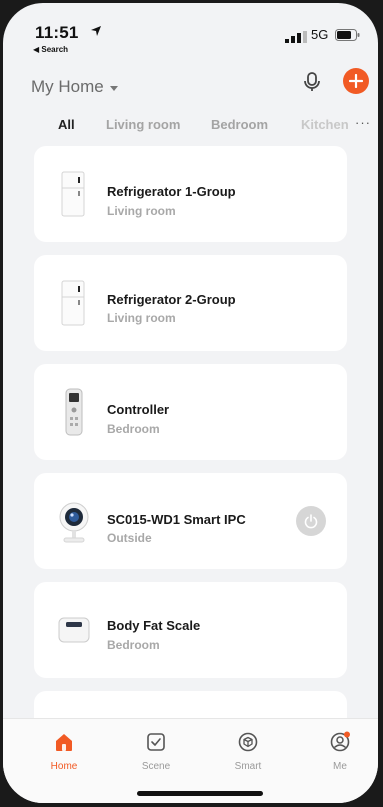 The width and height of the screenshot is (383, 807). What do you see at coordinates (74, 630) in the screenshot?
I see `scale-icon` at bounding box center [74, 630].